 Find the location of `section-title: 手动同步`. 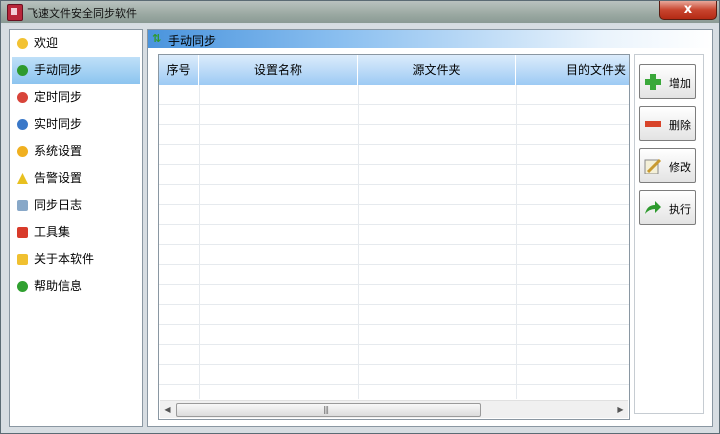

section-title: 手动同步 is located at coordinates (192, 41).